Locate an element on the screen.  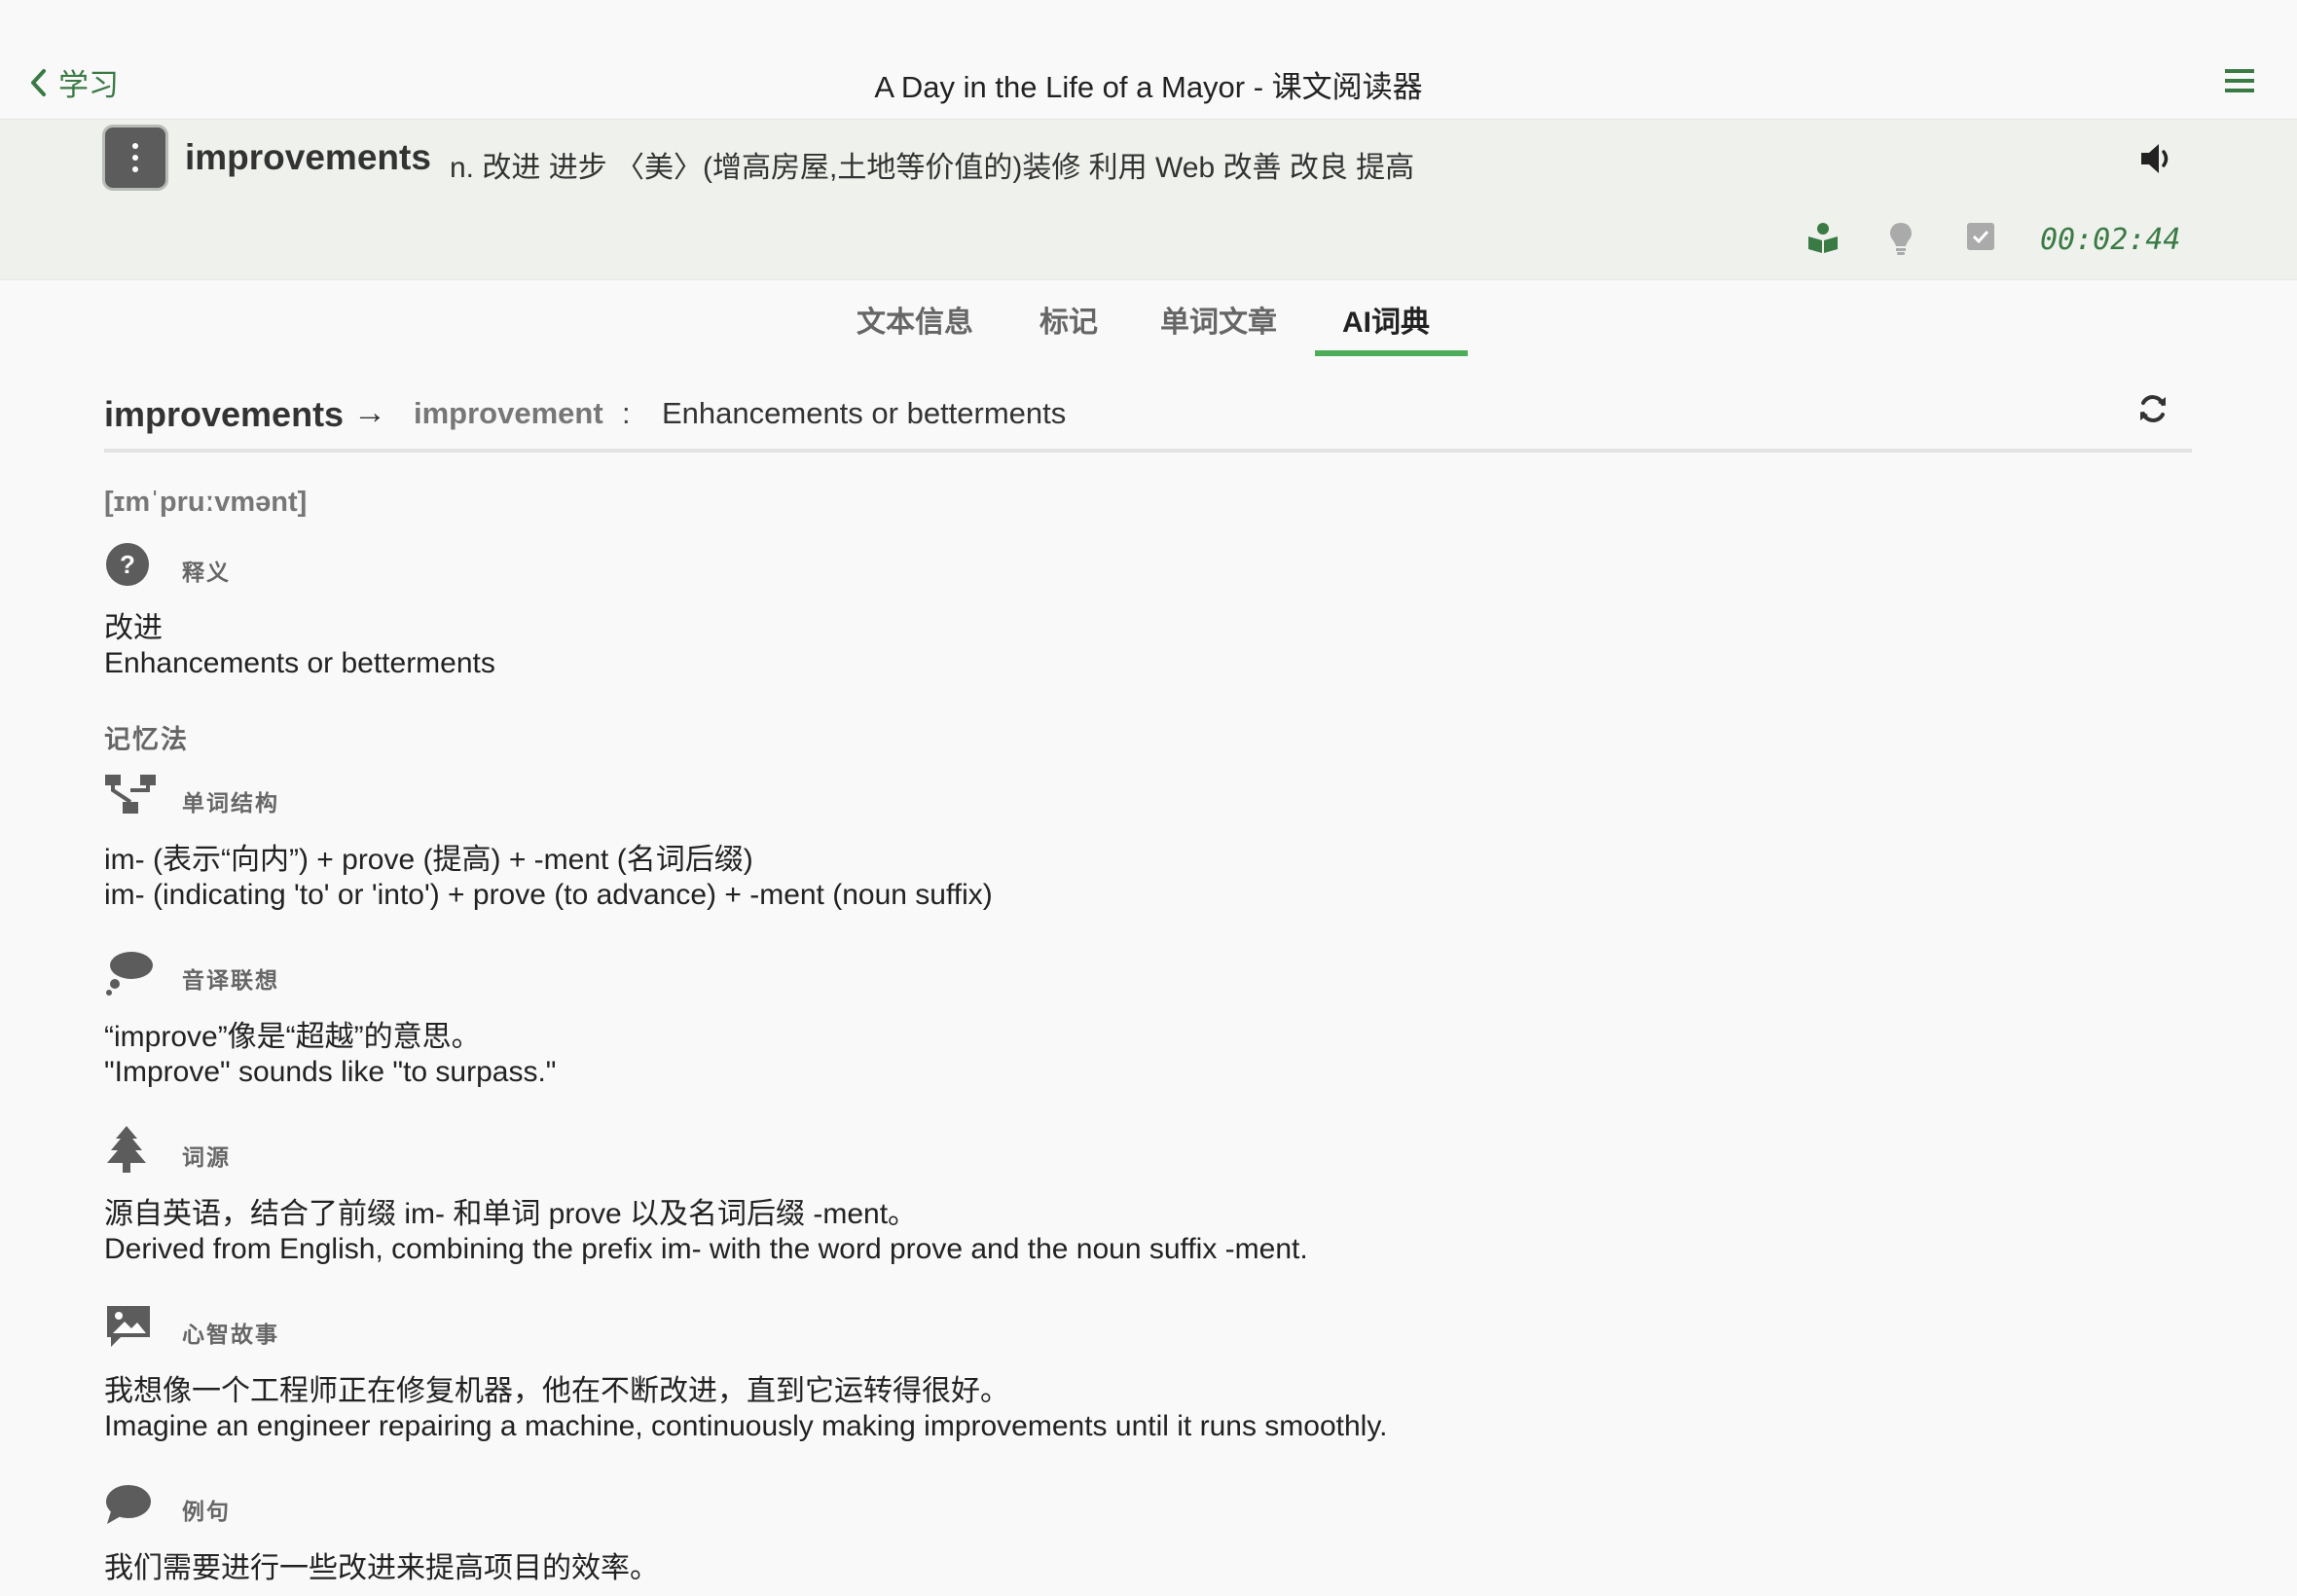
lightbulb-icon is located at coordinates (1901, 238).